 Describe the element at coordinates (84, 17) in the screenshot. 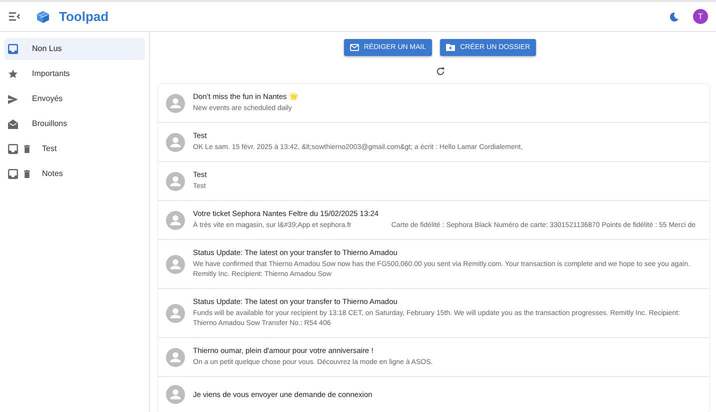

I see `app-title: Toolpad` at that location.